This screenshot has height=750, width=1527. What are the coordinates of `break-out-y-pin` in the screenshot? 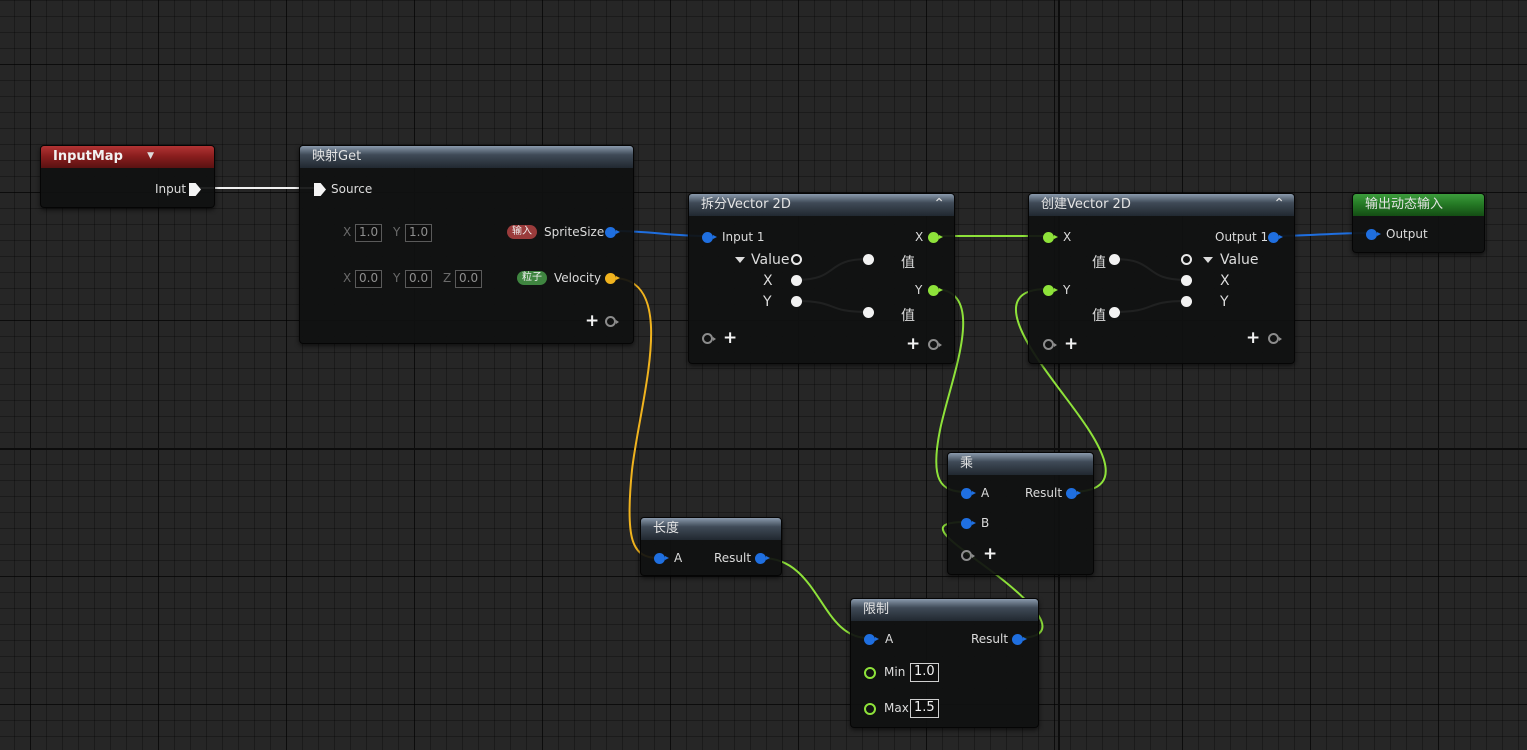 It's located at (935, 290).